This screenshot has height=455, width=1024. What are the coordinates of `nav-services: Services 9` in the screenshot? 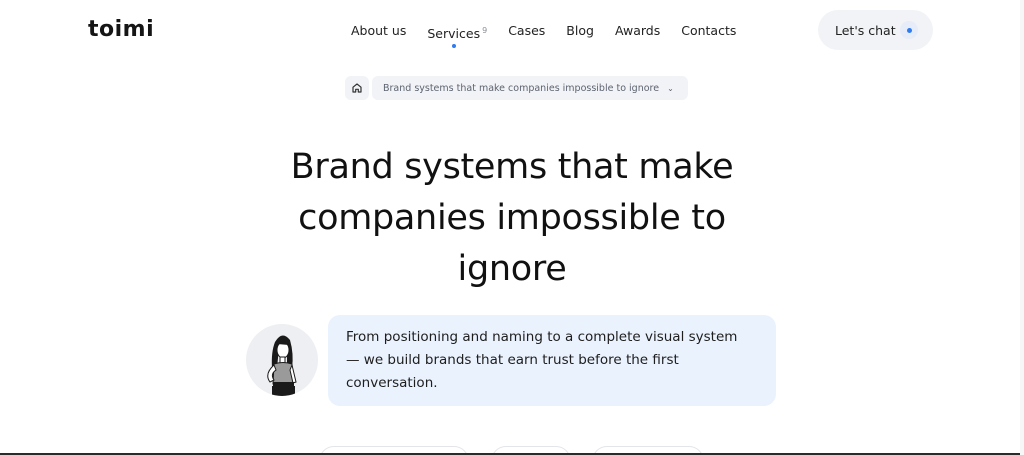 It's located at (457, 35).